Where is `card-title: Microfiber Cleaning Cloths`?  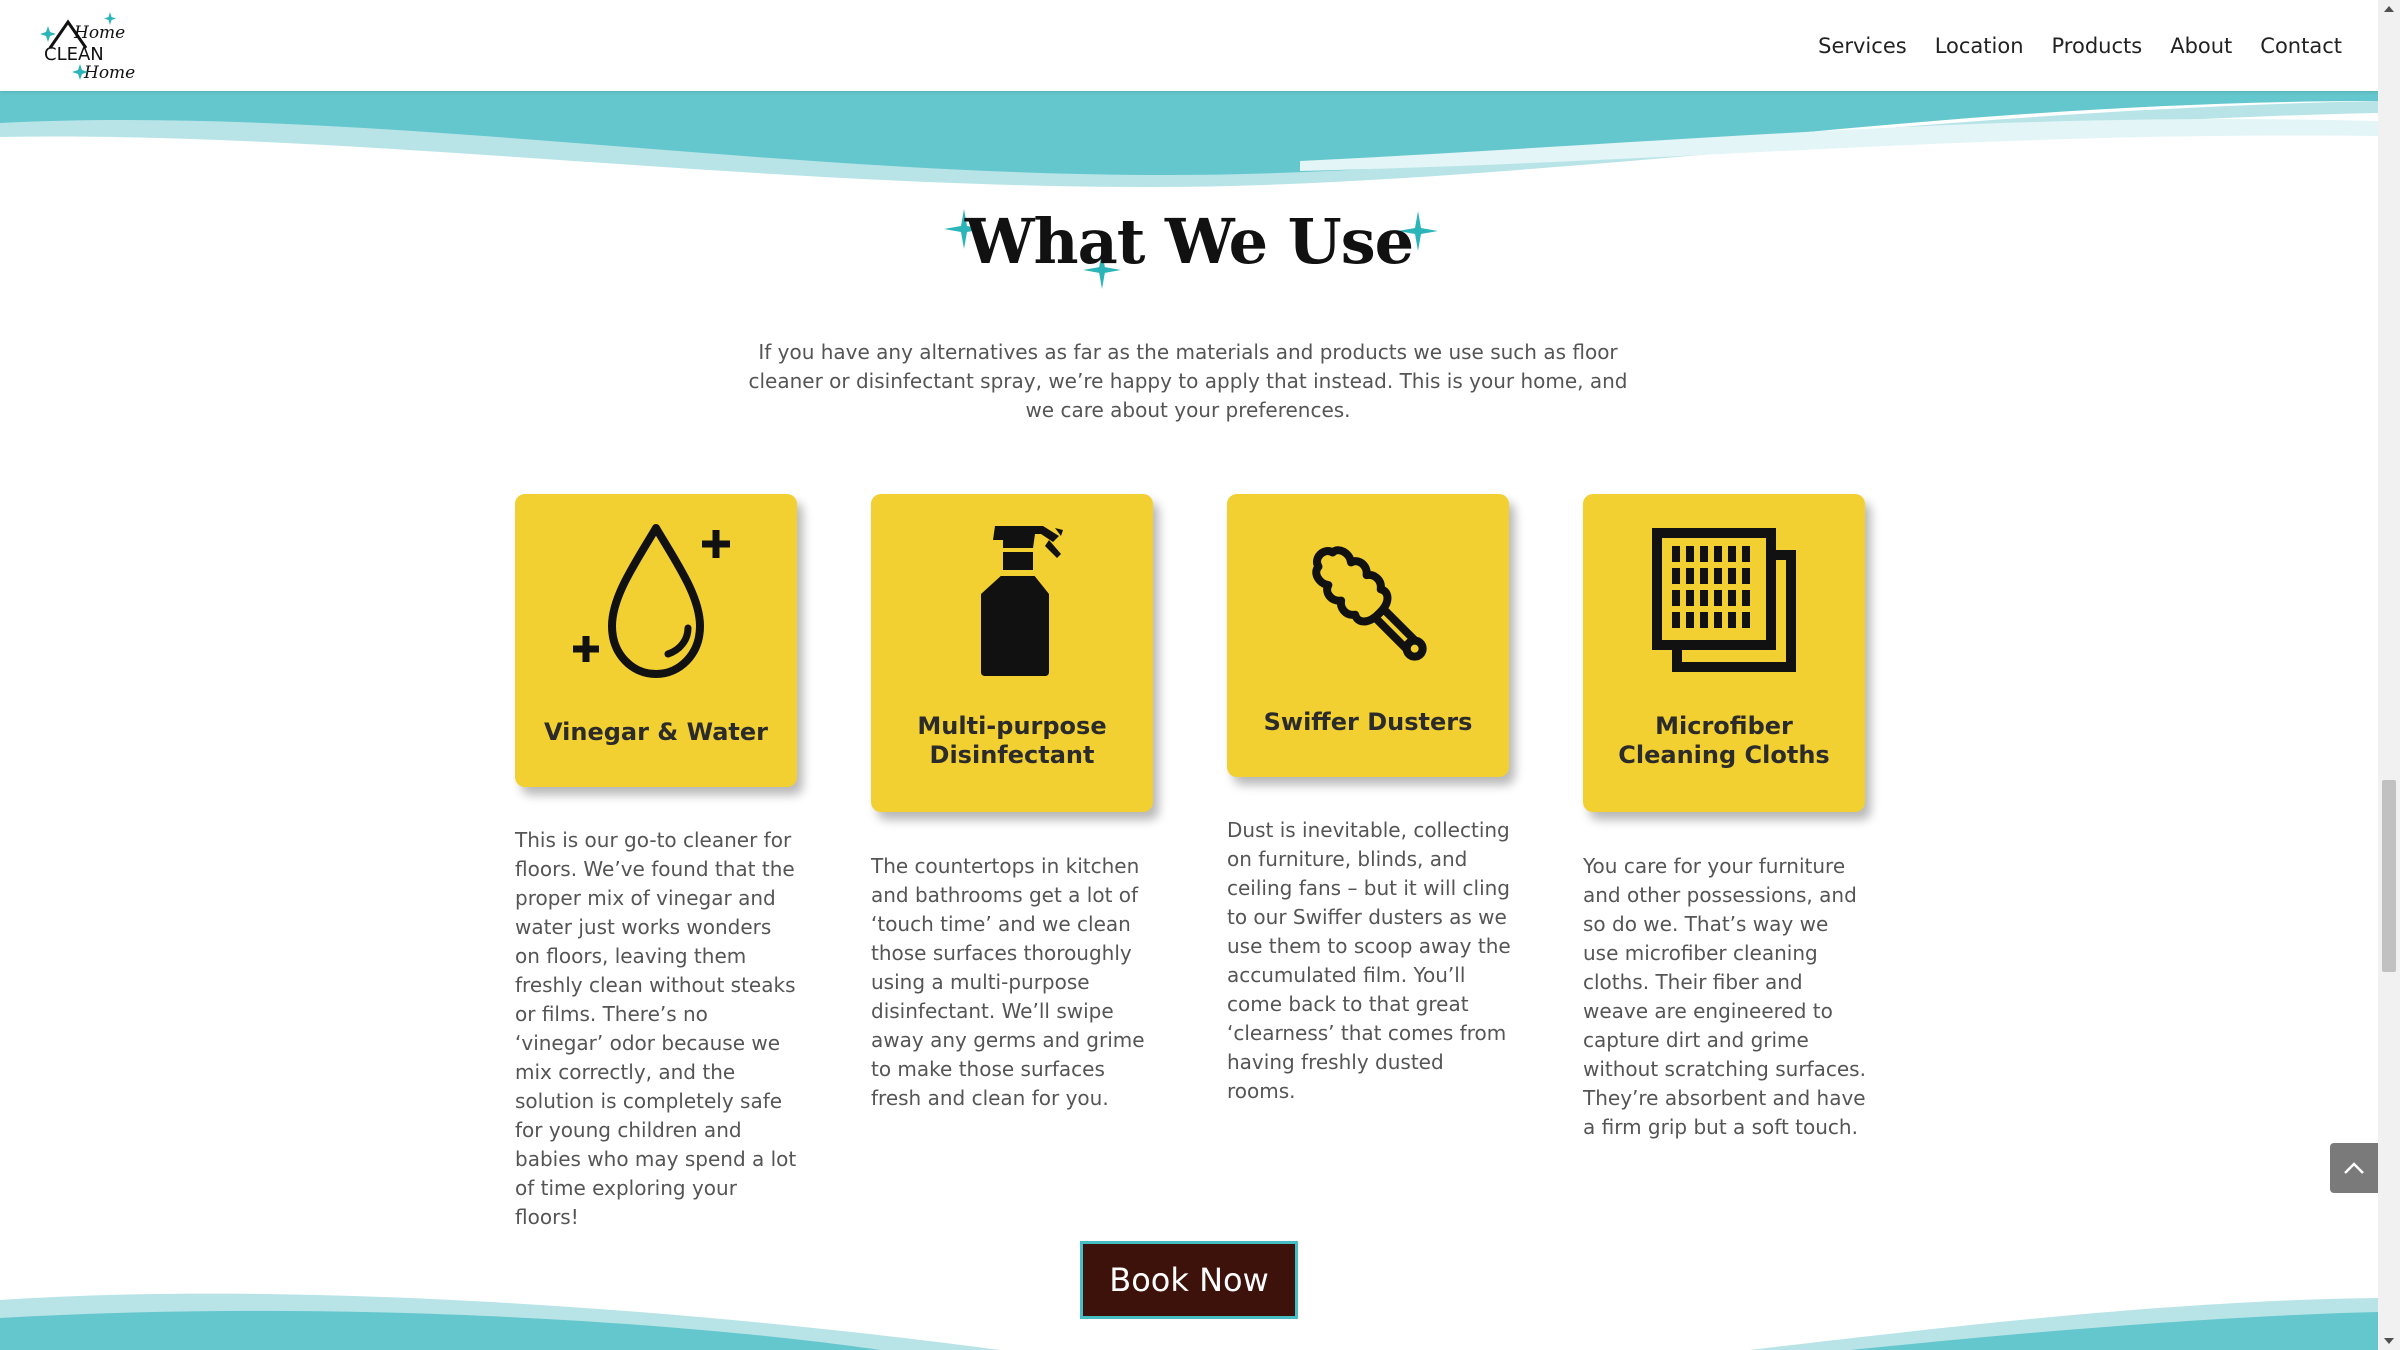
card-title: Microfiber Cleaning Cloths is located at coordinates (1724, 740).